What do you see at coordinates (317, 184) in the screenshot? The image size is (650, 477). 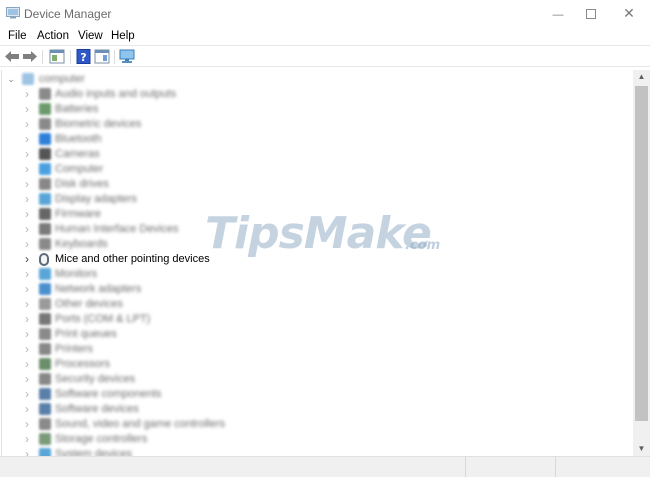 I see `tree-category-row: › Disk drives` at bounding box center [317, 184].